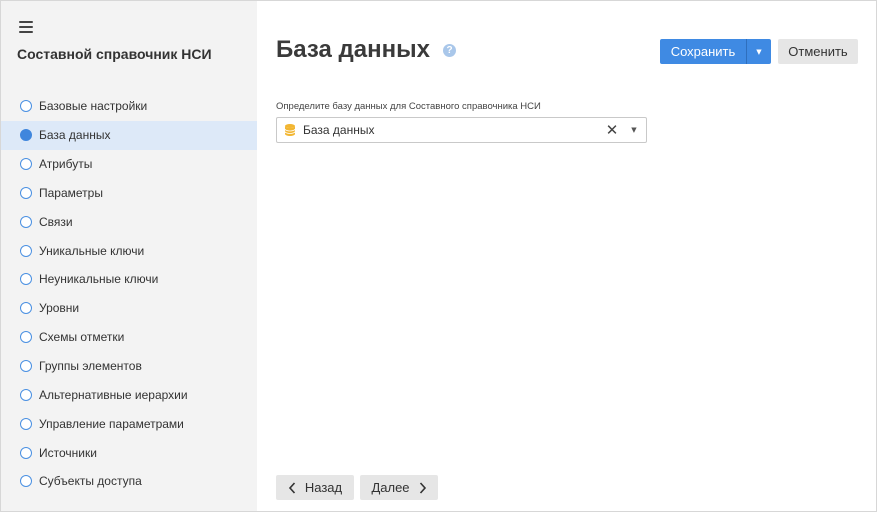 The image size is (877, 512). What do you see at coordinates (99, 279) in the screenshot?
I see `sidebar-step-label: Неуникальные ключи` at bounding box center [99, 279].